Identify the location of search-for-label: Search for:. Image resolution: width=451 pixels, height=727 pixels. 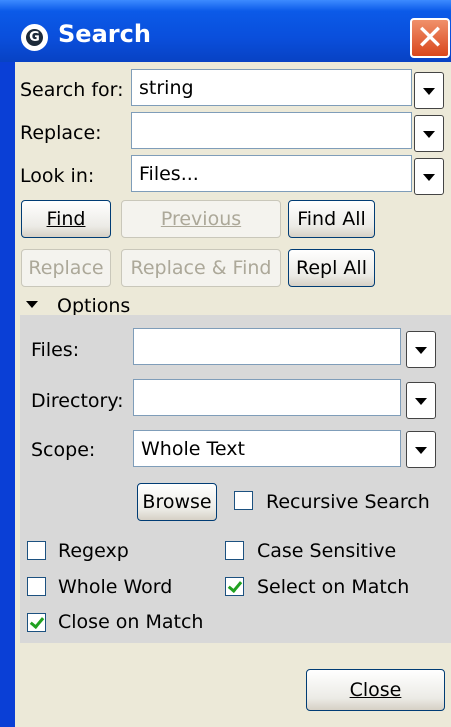
(72, 90).